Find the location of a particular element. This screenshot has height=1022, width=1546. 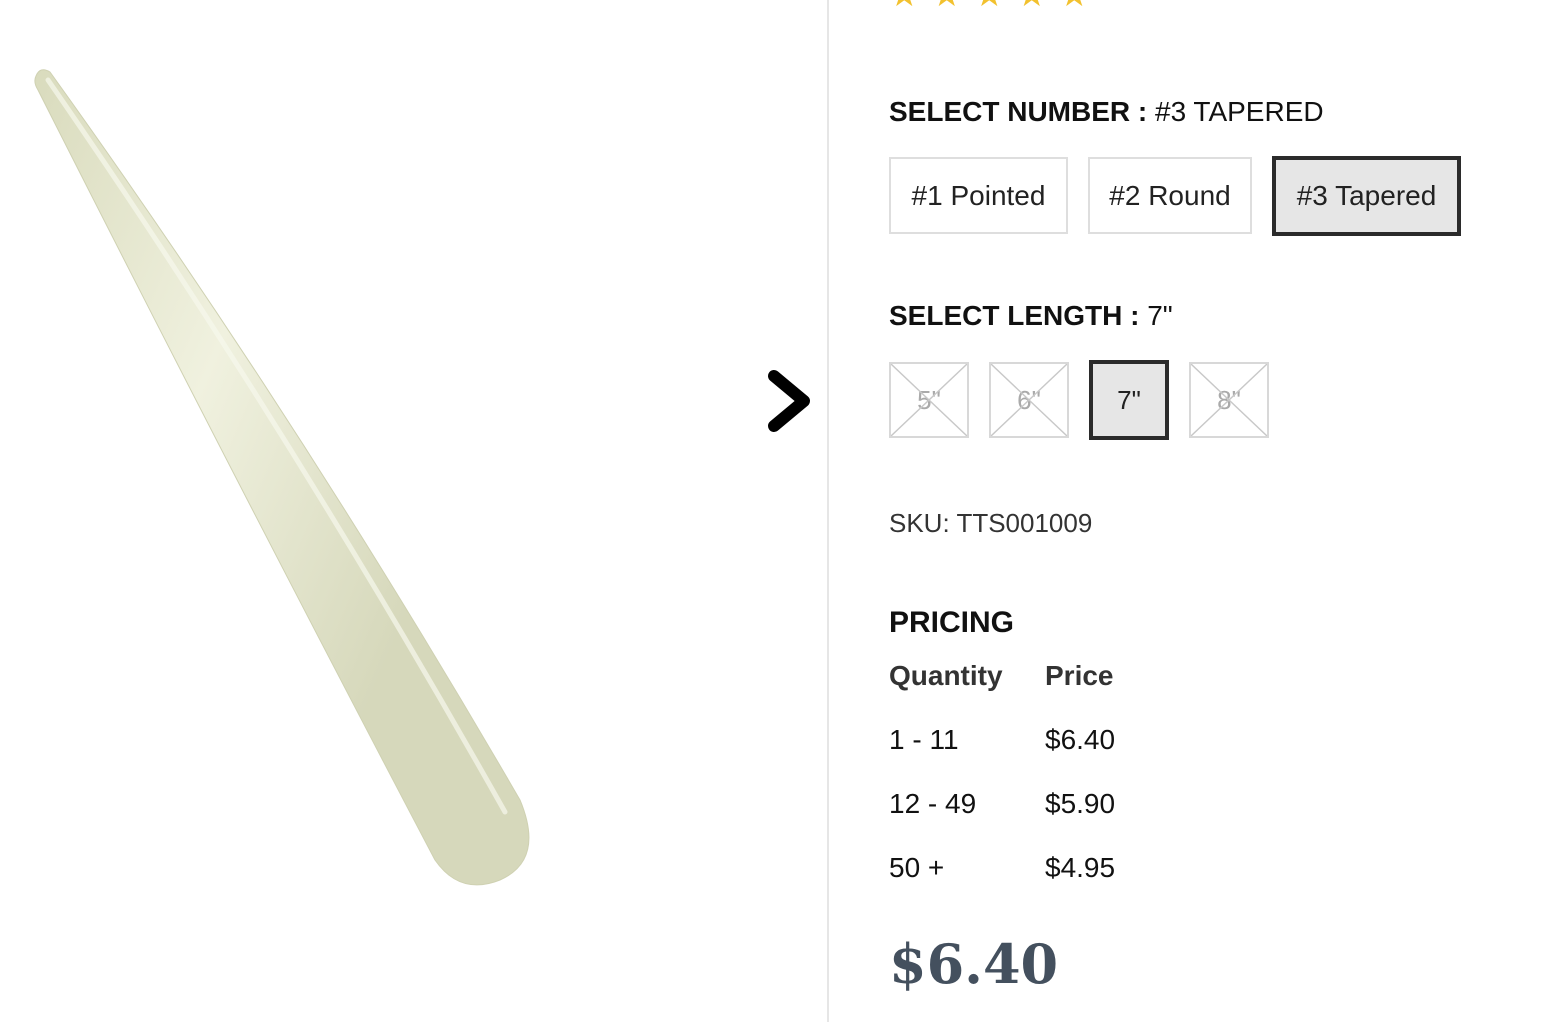

current-price: $6.40 is located at coordinates (974, 964).